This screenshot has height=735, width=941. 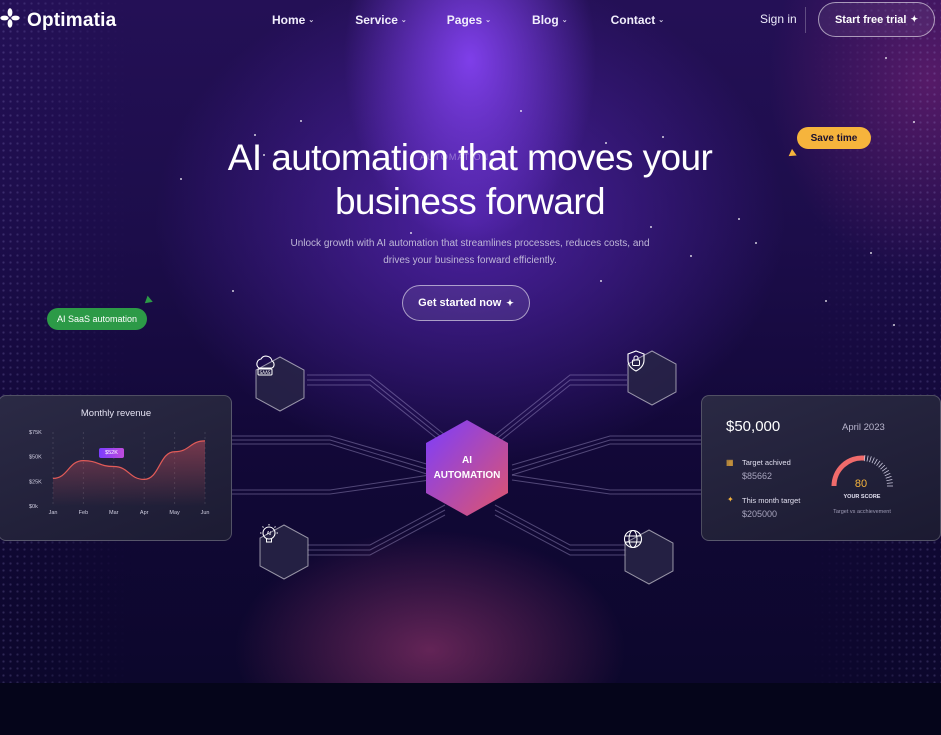 What do you see at coordinates (35, 482) in the screenshot?
I see `y-tick-label: $25K` at bounding box center [35, 482].